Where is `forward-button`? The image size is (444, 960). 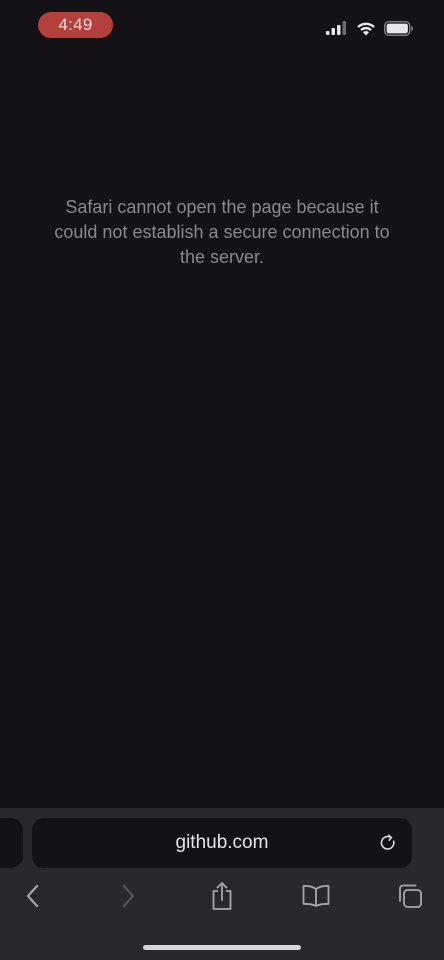
forward-button is located at coordinates (128, 898).